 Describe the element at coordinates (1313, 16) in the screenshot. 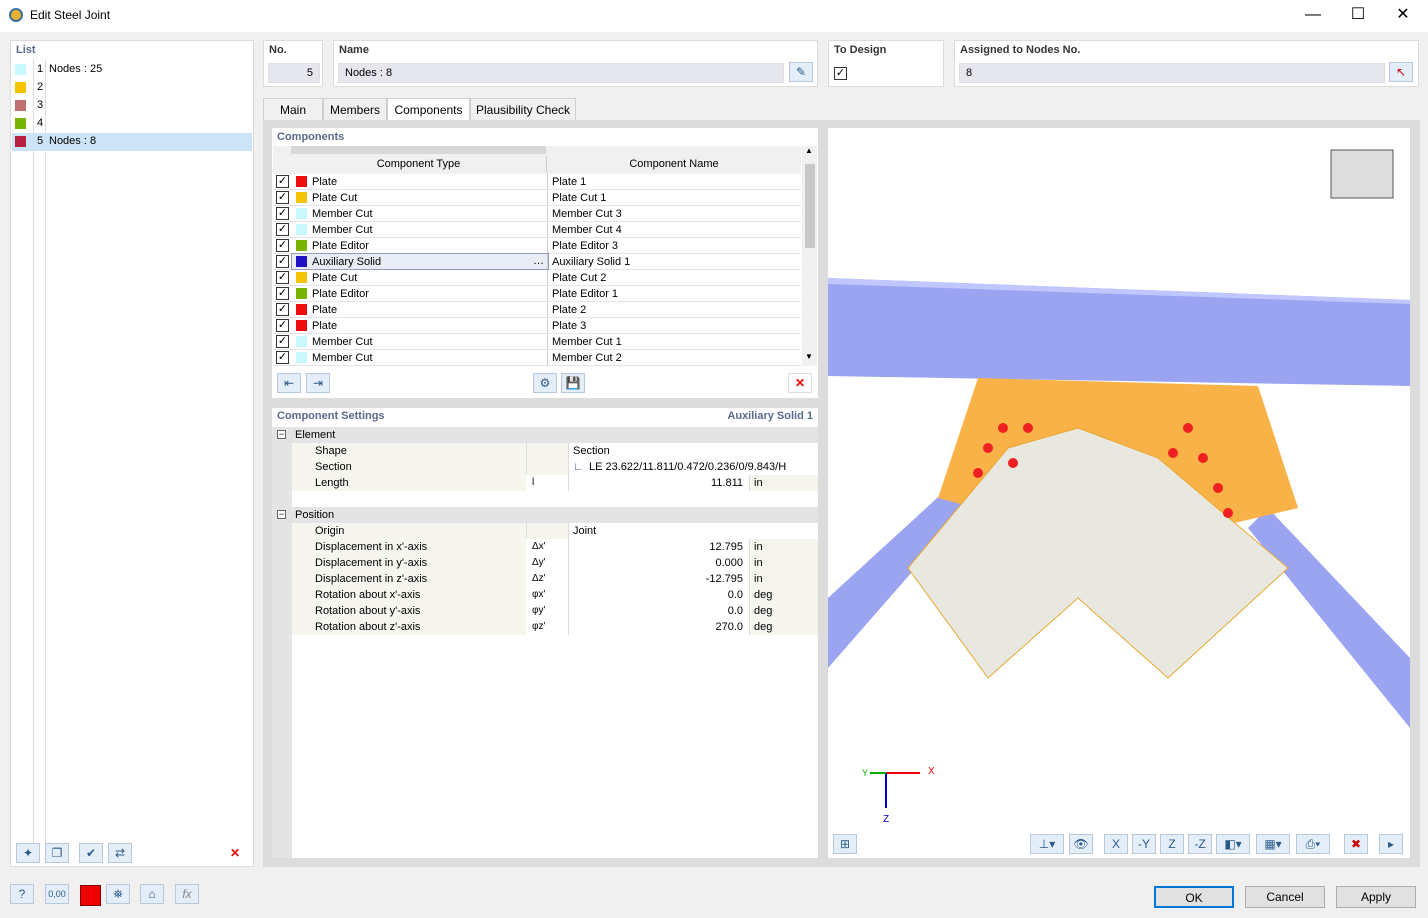

I see `minimize-button: —` at that location.